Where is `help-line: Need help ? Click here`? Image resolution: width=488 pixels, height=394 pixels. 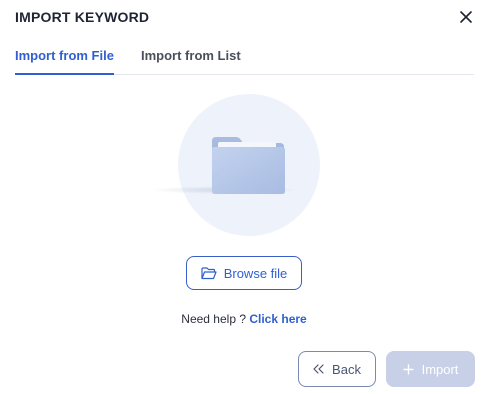
help-line: Need help ? Click here is located at coordinates (244, 319).